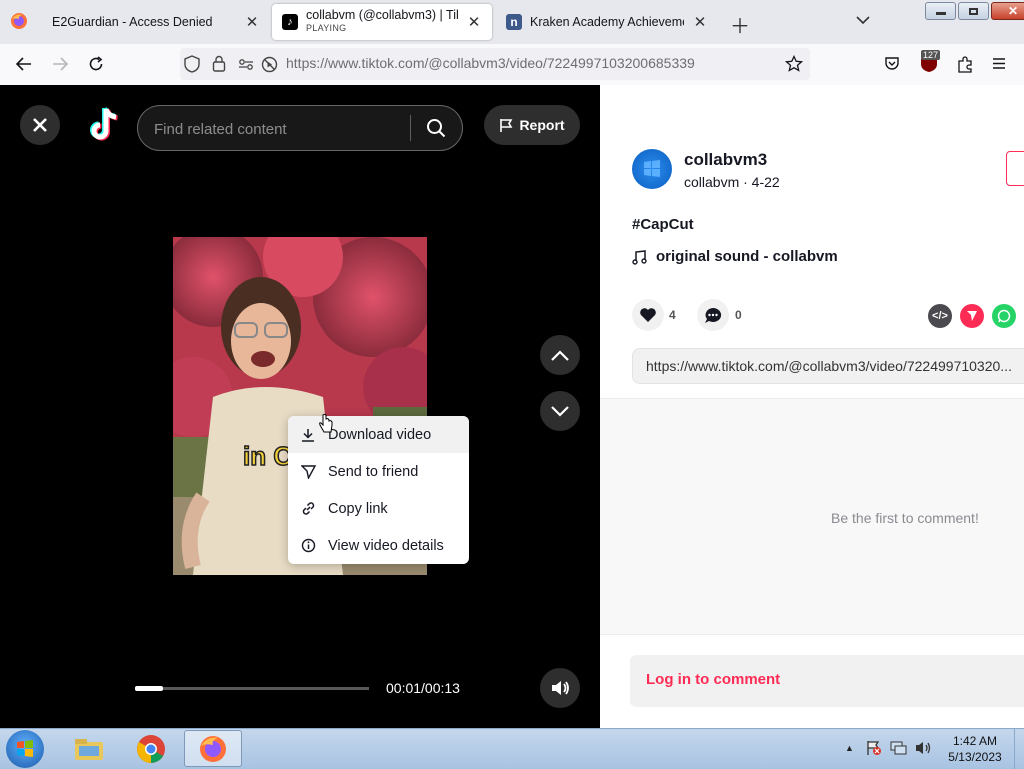 The height and width of the screenshot is (769, 1024). Describe the element at coordinates (560, 355) in the screenshot. I see `previous-video-button` at that location.